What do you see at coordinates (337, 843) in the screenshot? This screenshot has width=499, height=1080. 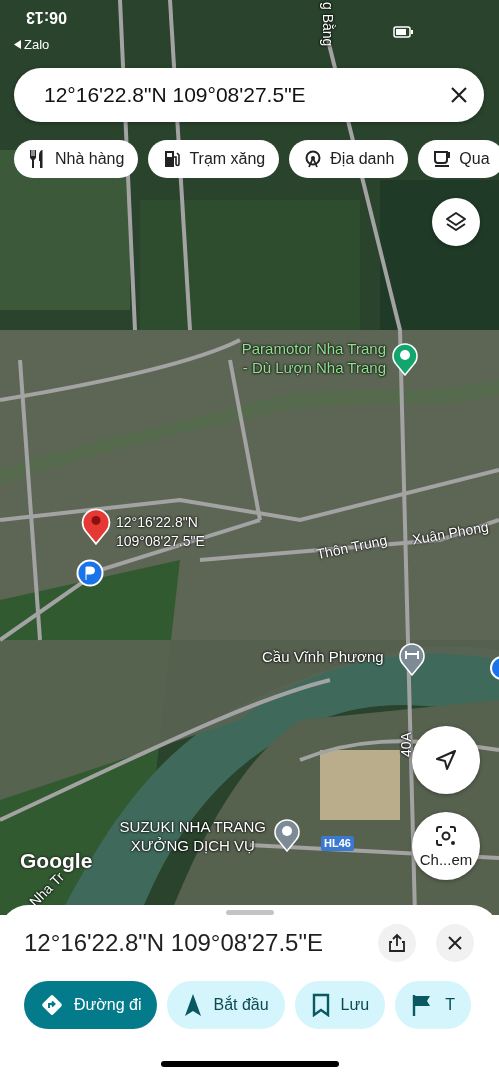 I see `route-number: HL46` at bounding box center [337, 843].